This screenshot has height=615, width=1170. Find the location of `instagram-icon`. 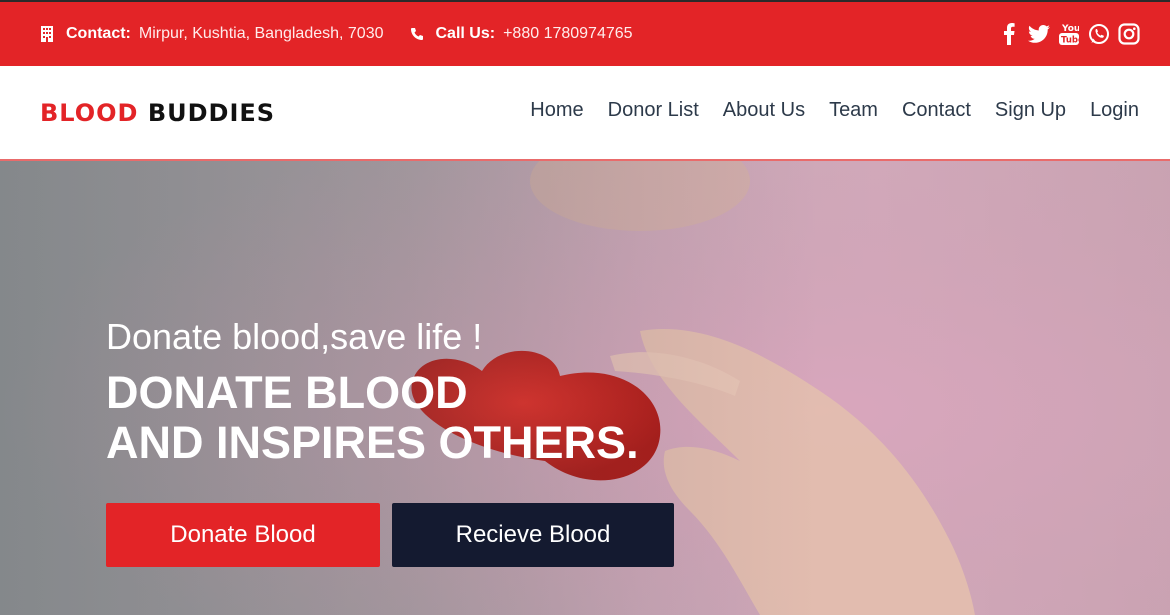

instagram-icon is located at coordinates (1129, 34).